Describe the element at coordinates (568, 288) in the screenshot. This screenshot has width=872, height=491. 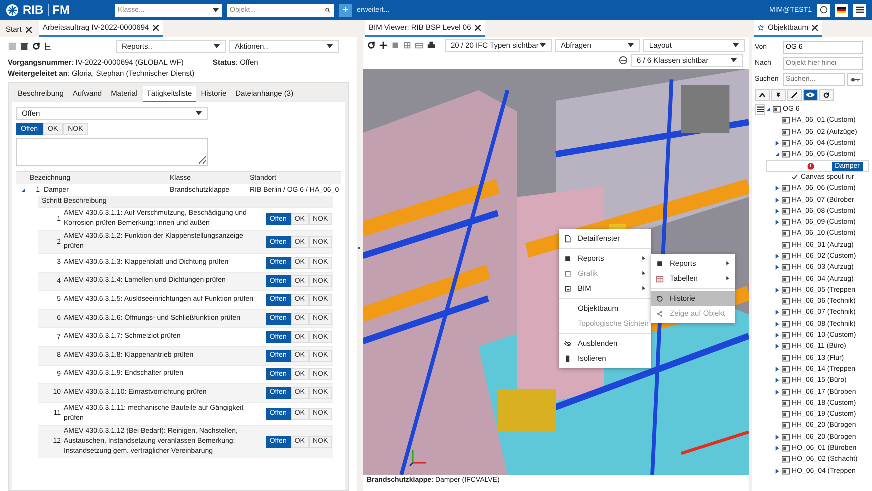
I see `window-icon` at that location.